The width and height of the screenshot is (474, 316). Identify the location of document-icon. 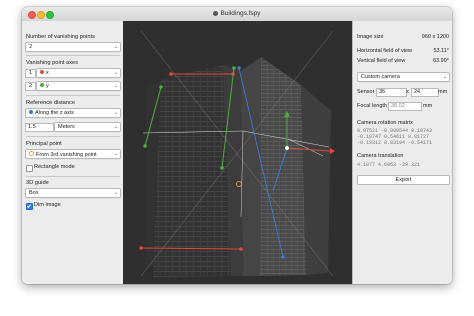
(216, 13).